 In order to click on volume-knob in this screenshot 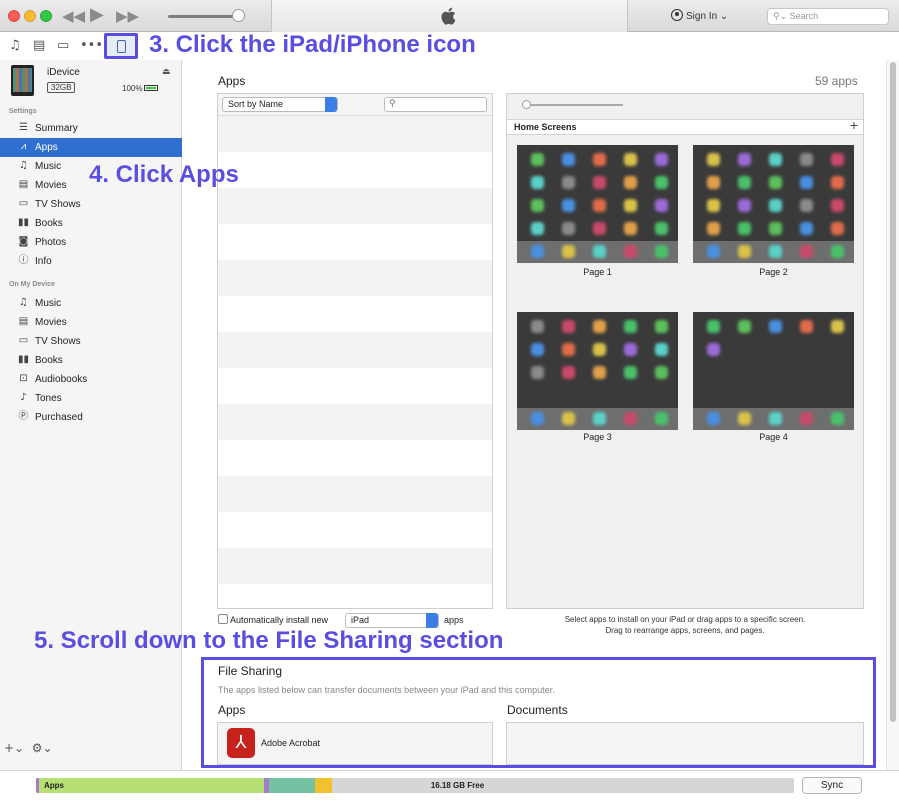, I will do `click(238, 15)`.